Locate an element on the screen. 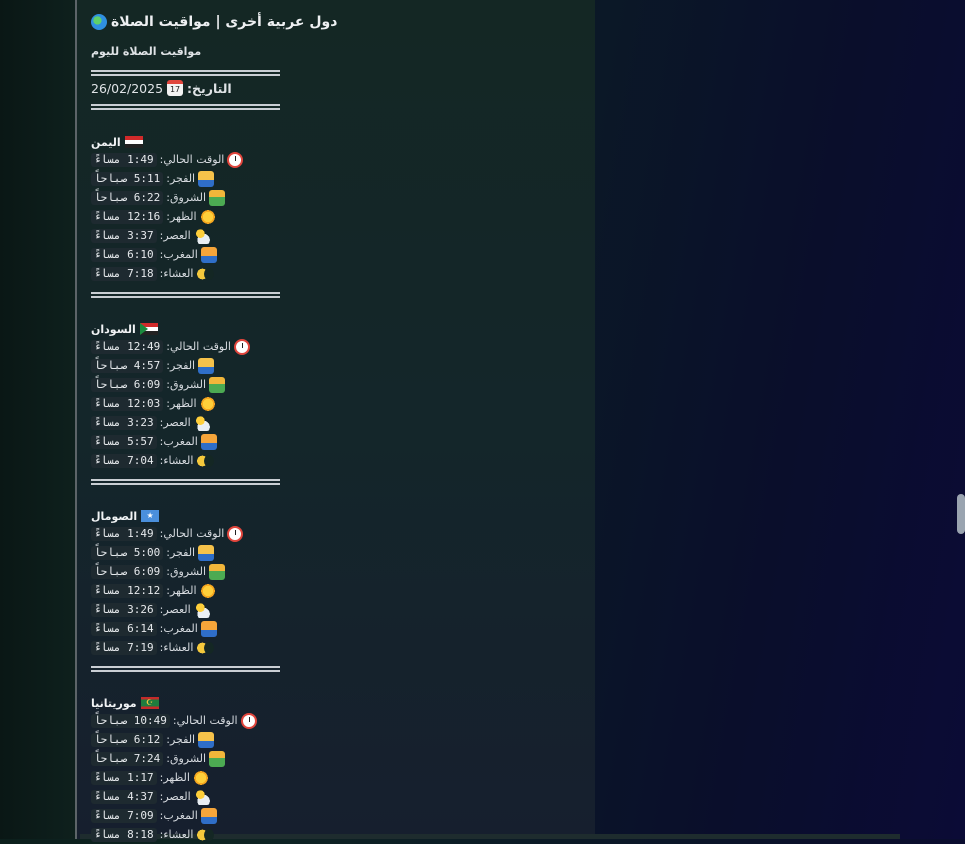 The height and width of the screenshot is (844, 965). country-name: الصومال is located at coordinates (114, 516).